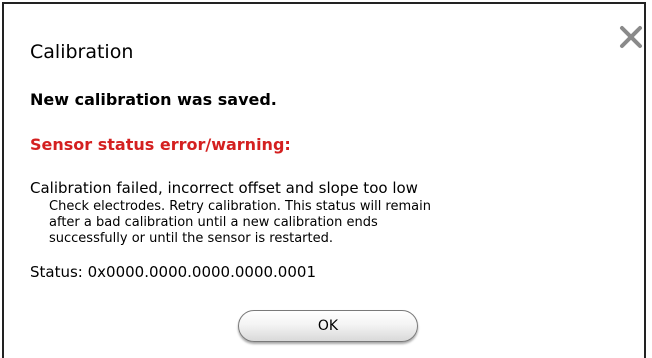  What do you see at coordinates (153, 99) in the screenshot?
I see `saved-message: New calibration was saved.` at bounding box center [153, 99].